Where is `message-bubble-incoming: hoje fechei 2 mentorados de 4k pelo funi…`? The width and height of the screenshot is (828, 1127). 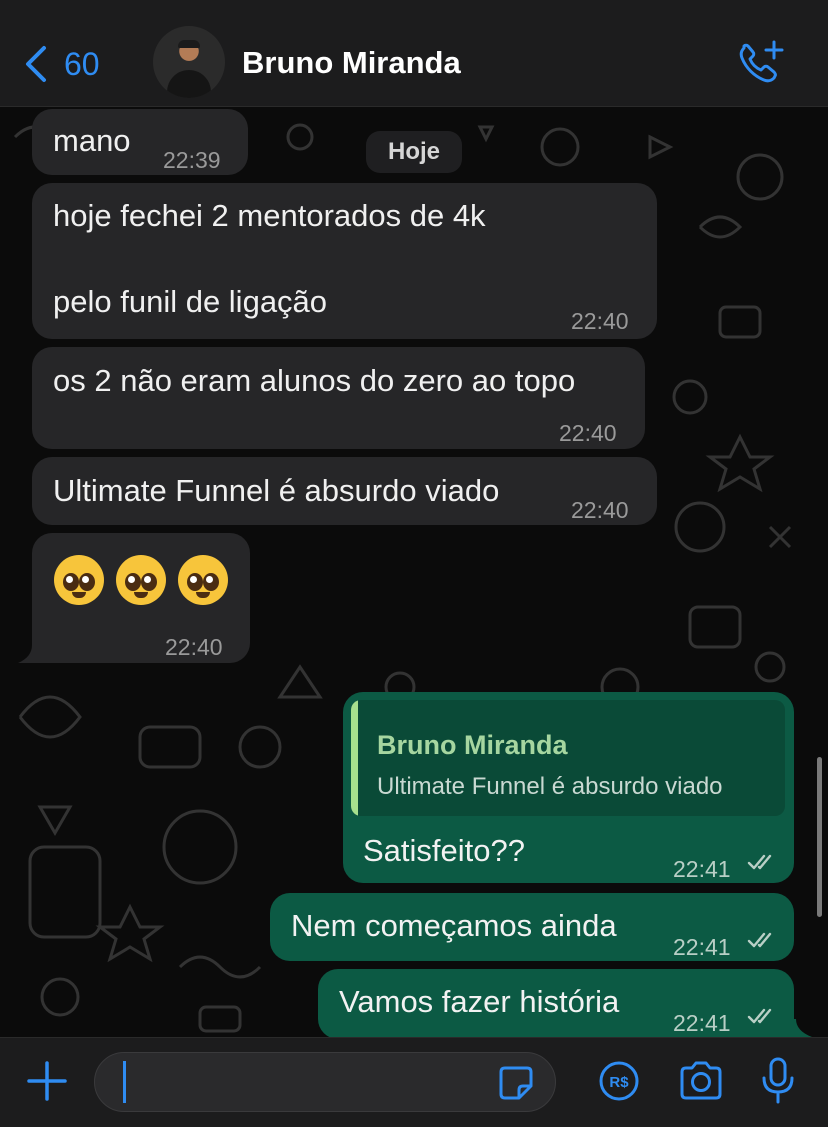
message-bubble-incoming: hoje fechei 2 mentorados de 4k pelo funi… is located at coordinates (344, 261).